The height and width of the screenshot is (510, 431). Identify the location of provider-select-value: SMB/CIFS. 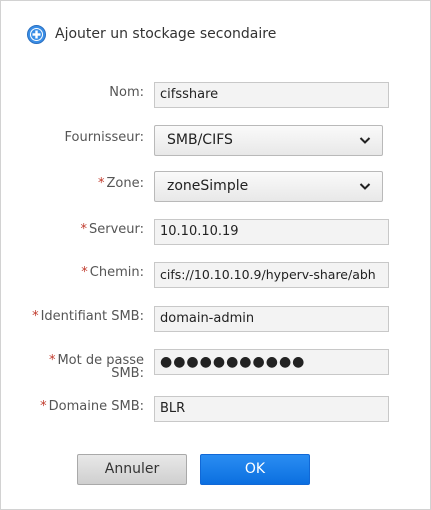
(200, 140).